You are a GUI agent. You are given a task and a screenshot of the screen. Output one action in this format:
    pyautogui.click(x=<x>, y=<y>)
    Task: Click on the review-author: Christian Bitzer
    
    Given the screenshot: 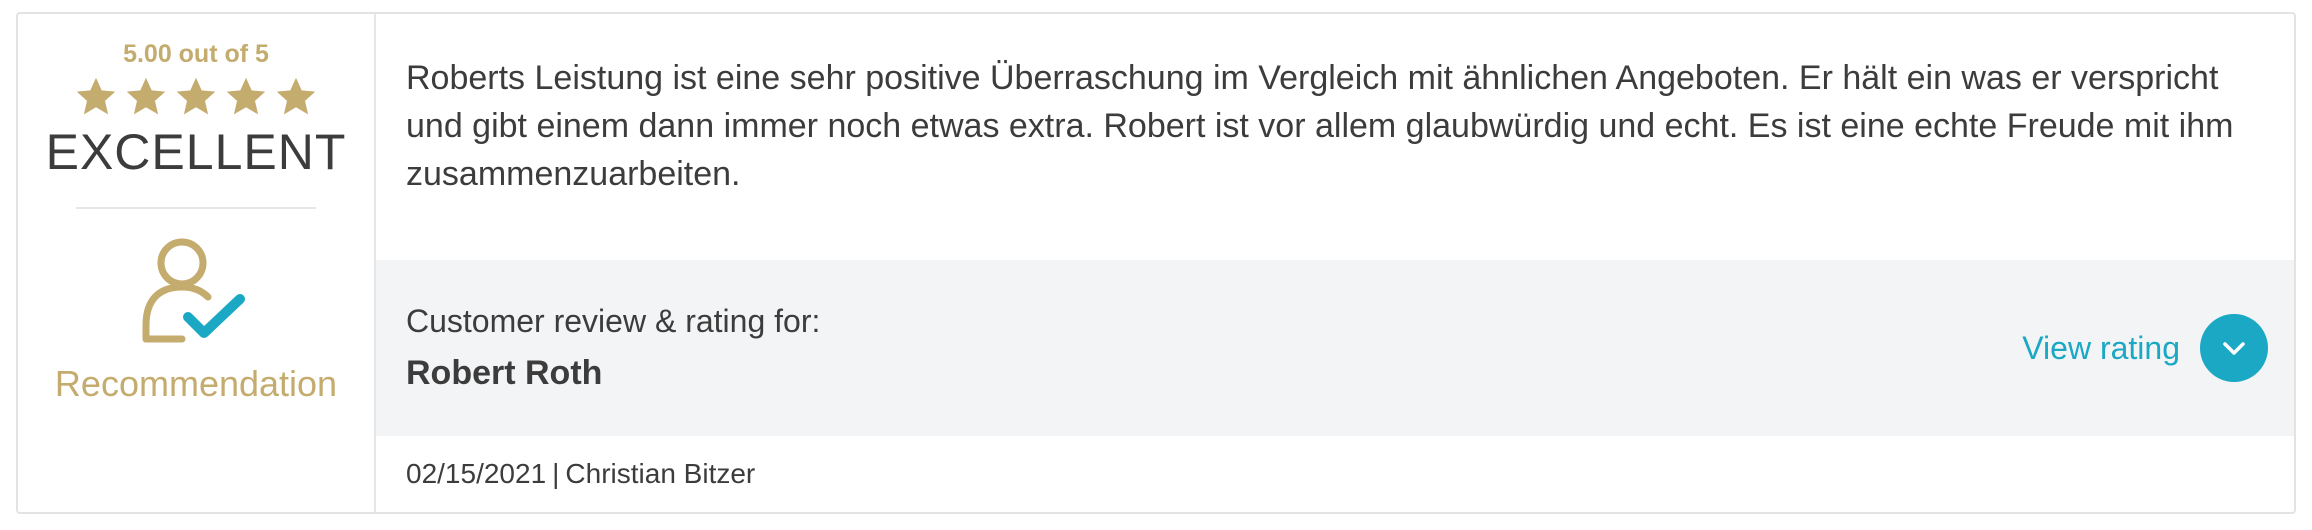 What is the action you would take?
    pyautogui.click(x=660, y=473)
    